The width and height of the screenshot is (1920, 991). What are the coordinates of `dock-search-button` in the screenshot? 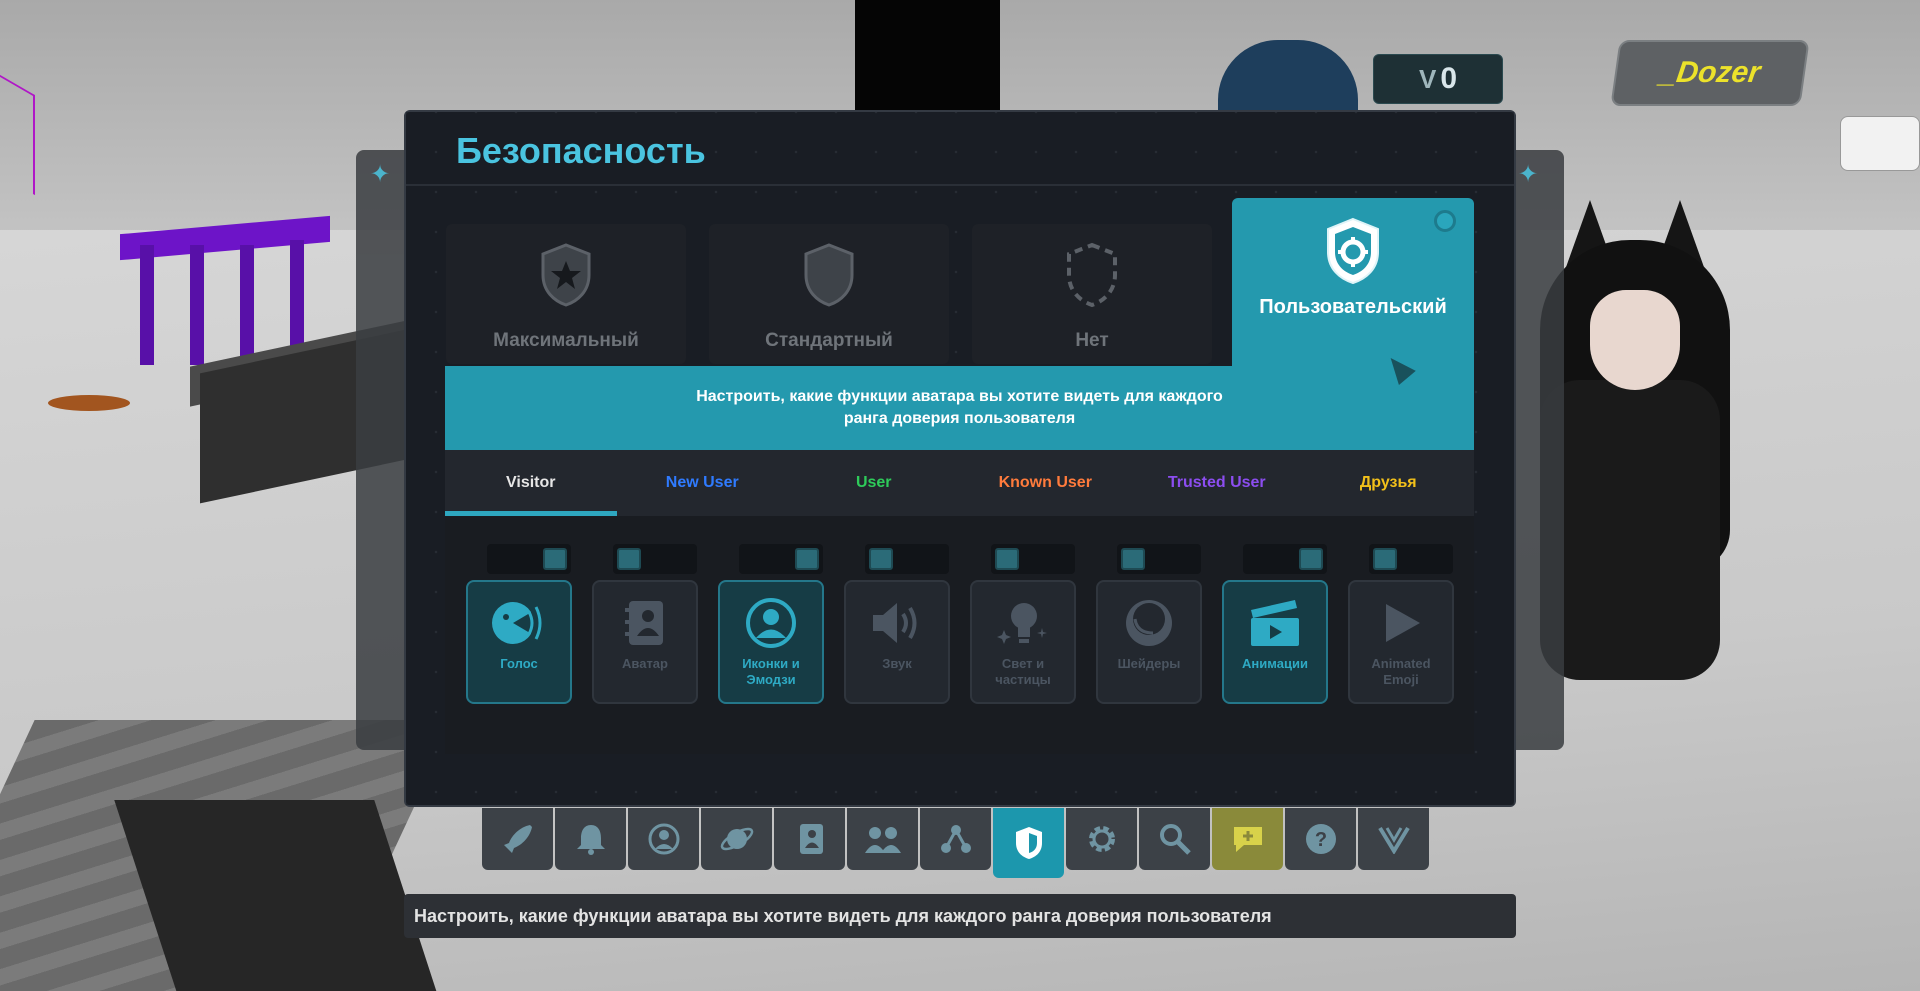 It's located at (1174, 839).